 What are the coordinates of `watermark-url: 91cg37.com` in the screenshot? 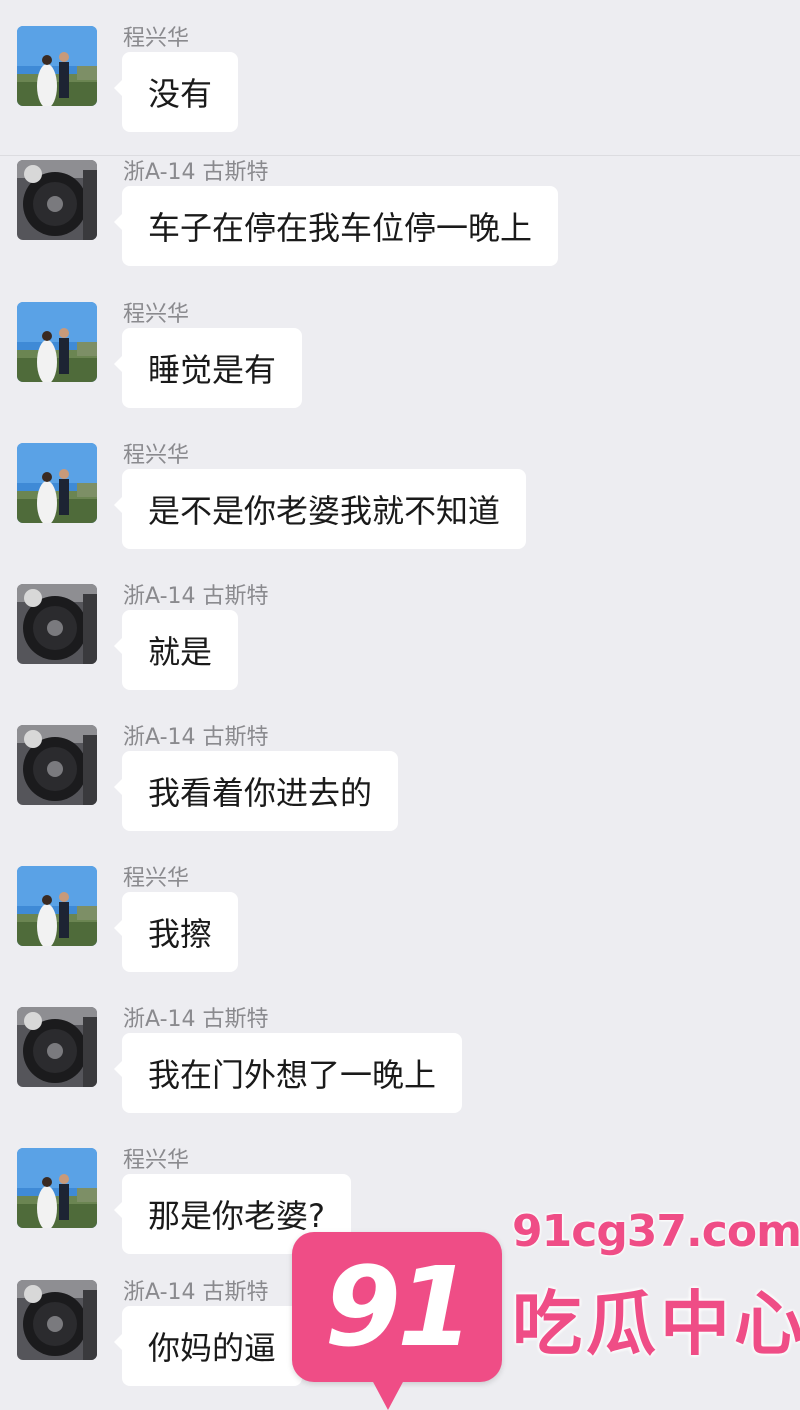 It's located at (656, 1231).